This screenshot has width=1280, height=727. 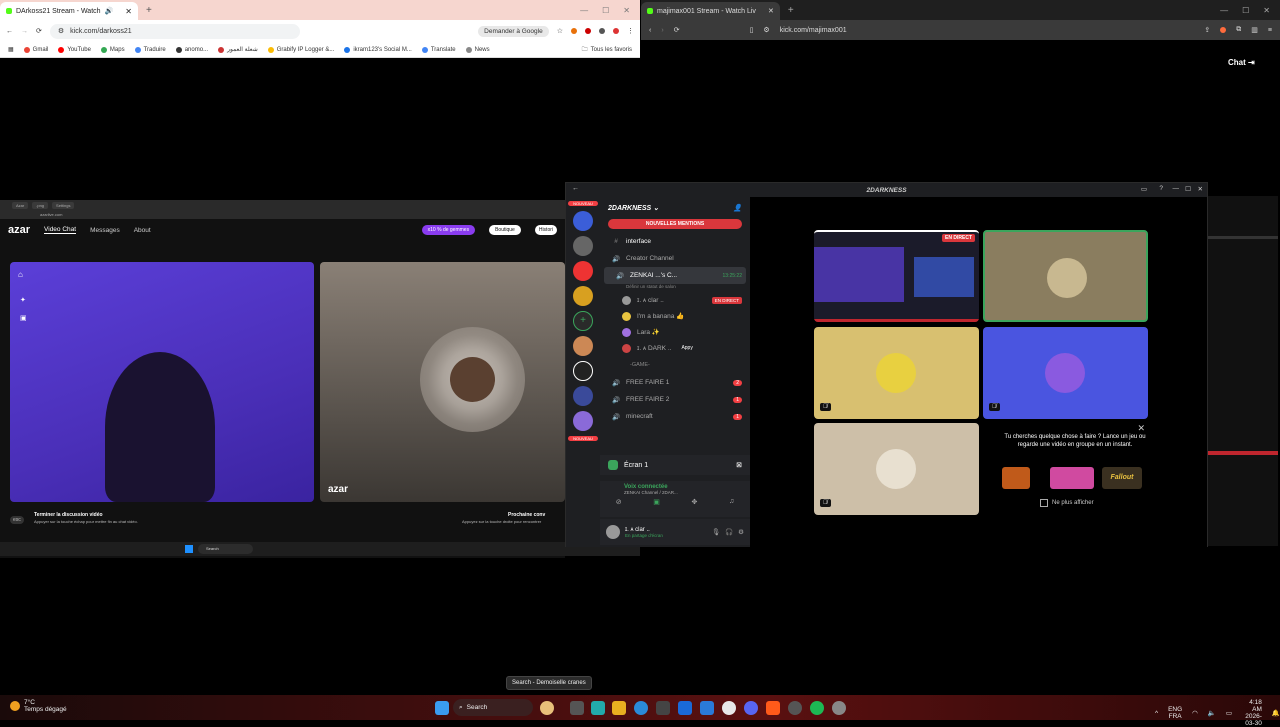 What do you see at coordinates (729, 532) in the screenshot?
I see `headset-icon: 🎧` at bounding box center [729, 532].